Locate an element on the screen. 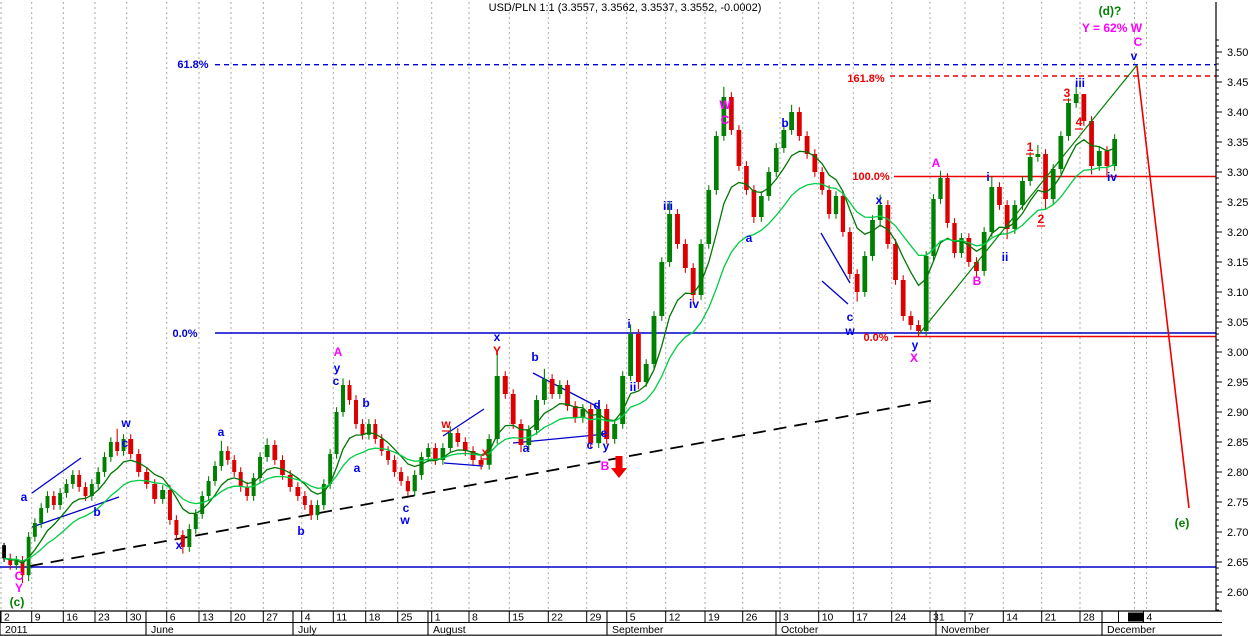  y-axis-label: 2.70 is located at coordinates (1237, 533).